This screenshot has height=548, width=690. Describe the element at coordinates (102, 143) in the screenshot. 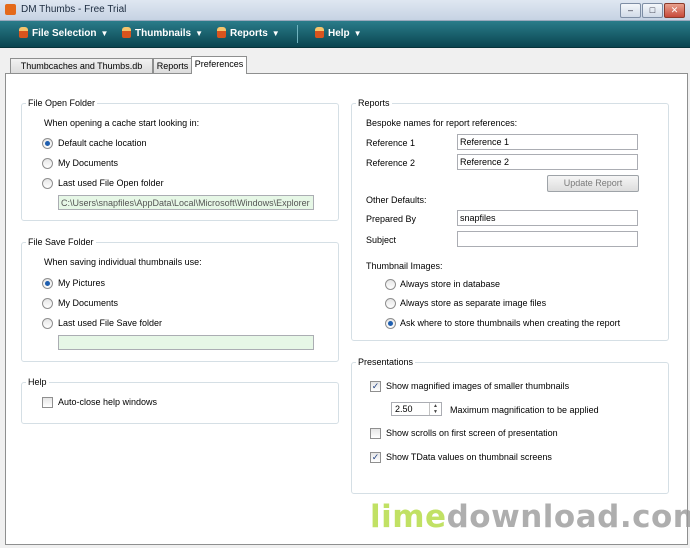

I see `radio-label: Default cache location` at that location.